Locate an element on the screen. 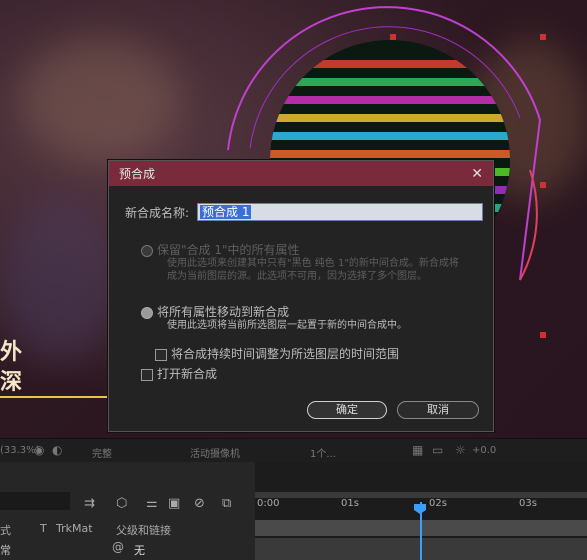  name-label: 新合成名称: is located at coordinates (157, 213).